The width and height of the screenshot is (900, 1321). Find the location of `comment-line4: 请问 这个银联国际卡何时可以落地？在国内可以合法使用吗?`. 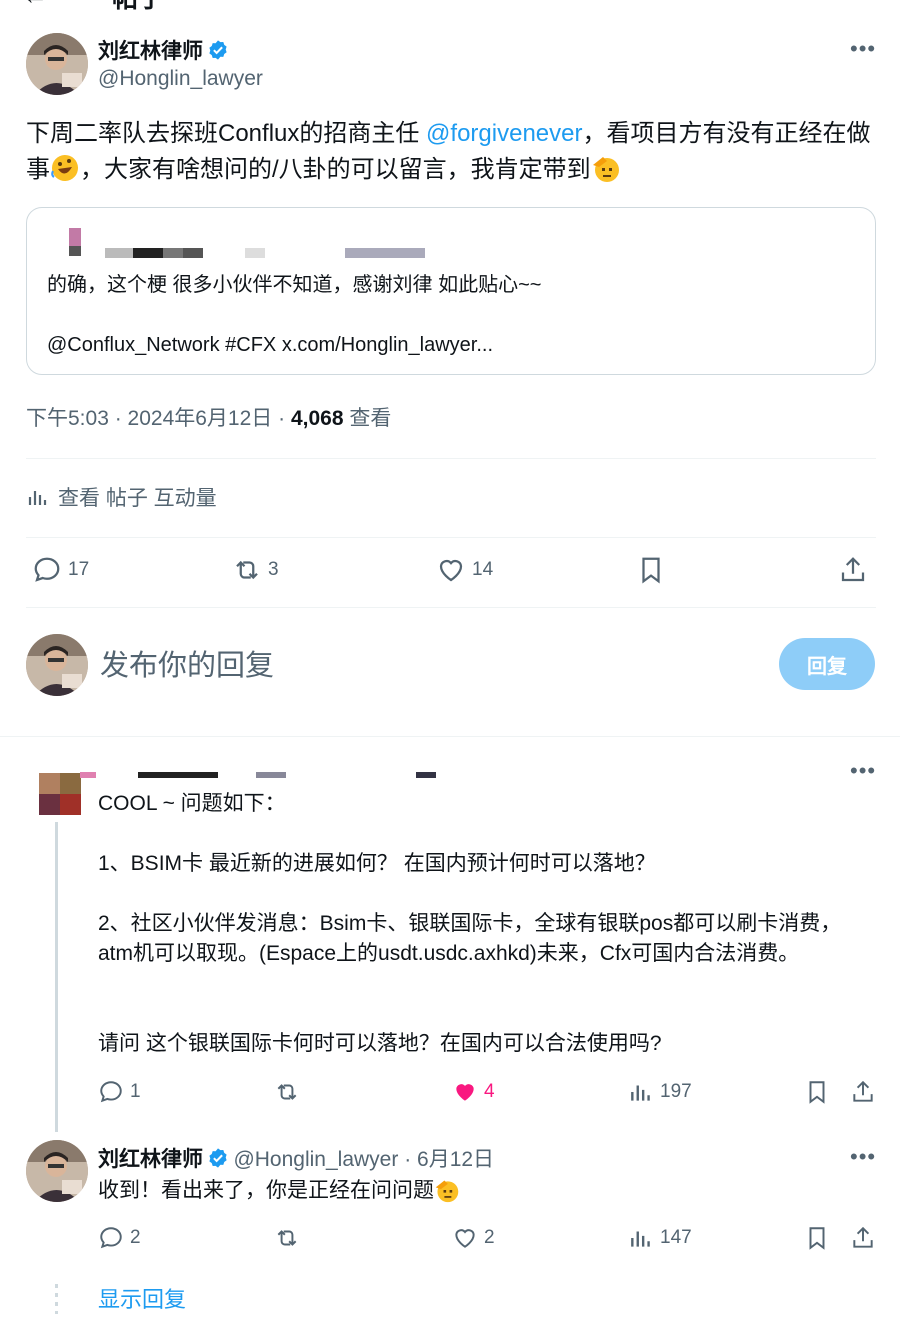

comment-line4: 请问 这个银联国际卡何时可以落地？在国内可以合法使用吗? is located at coordinates (380, 1043).